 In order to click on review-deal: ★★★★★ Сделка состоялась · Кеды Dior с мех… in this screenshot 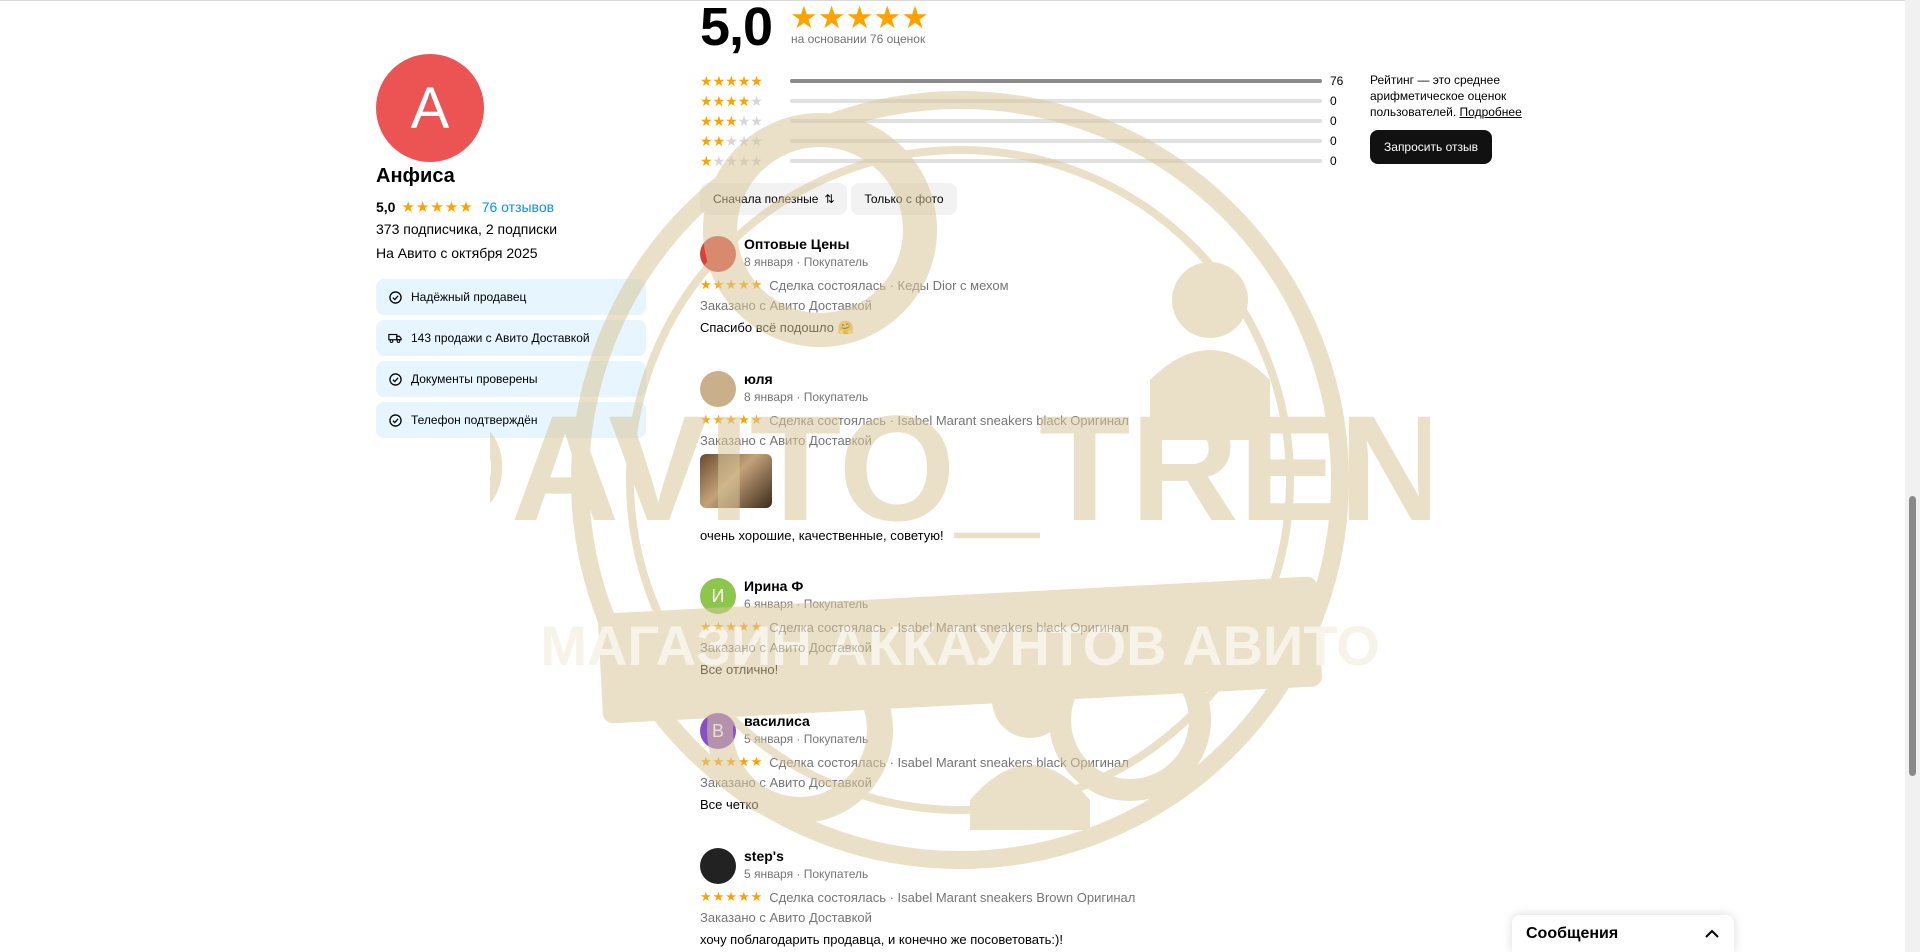, I will do `click(854, 285)`.